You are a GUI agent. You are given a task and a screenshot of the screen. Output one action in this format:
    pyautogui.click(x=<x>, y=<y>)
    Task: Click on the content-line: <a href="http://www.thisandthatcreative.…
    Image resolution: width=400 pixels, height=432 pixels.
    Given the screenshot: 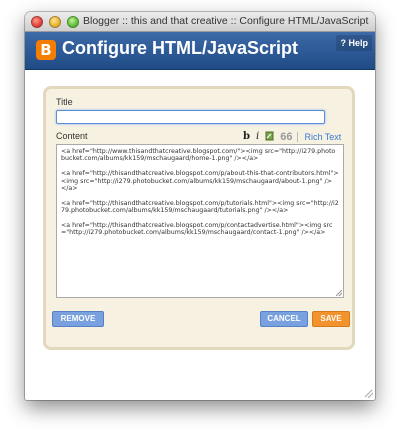 What is the action you would take?
    pyautogui.click(x=198, y=155)
    